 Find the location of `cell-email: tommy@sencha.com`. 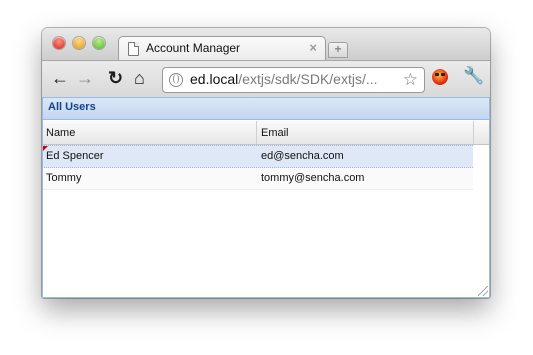

cell-email: tommy@sencha.com is located at coordinates (312, 178).